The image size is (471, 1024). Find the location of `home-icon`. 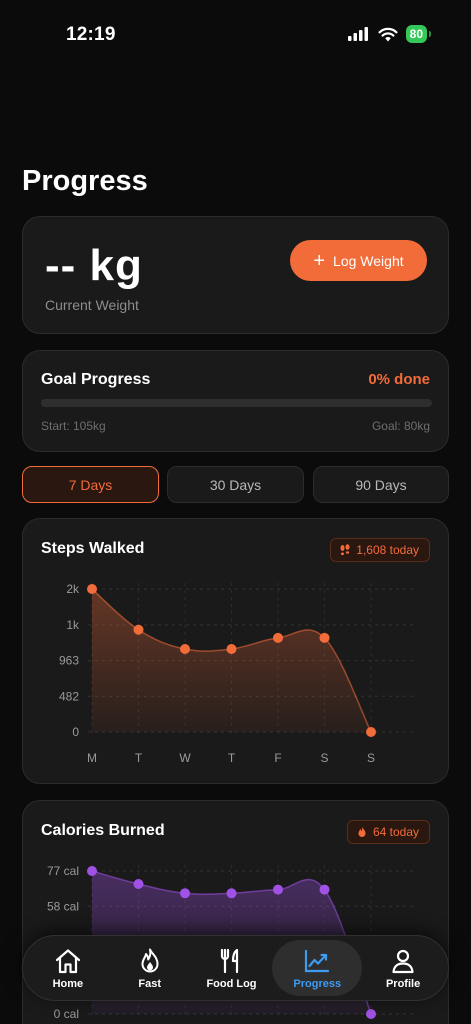

home-icon is located at coordinates (67, 960).